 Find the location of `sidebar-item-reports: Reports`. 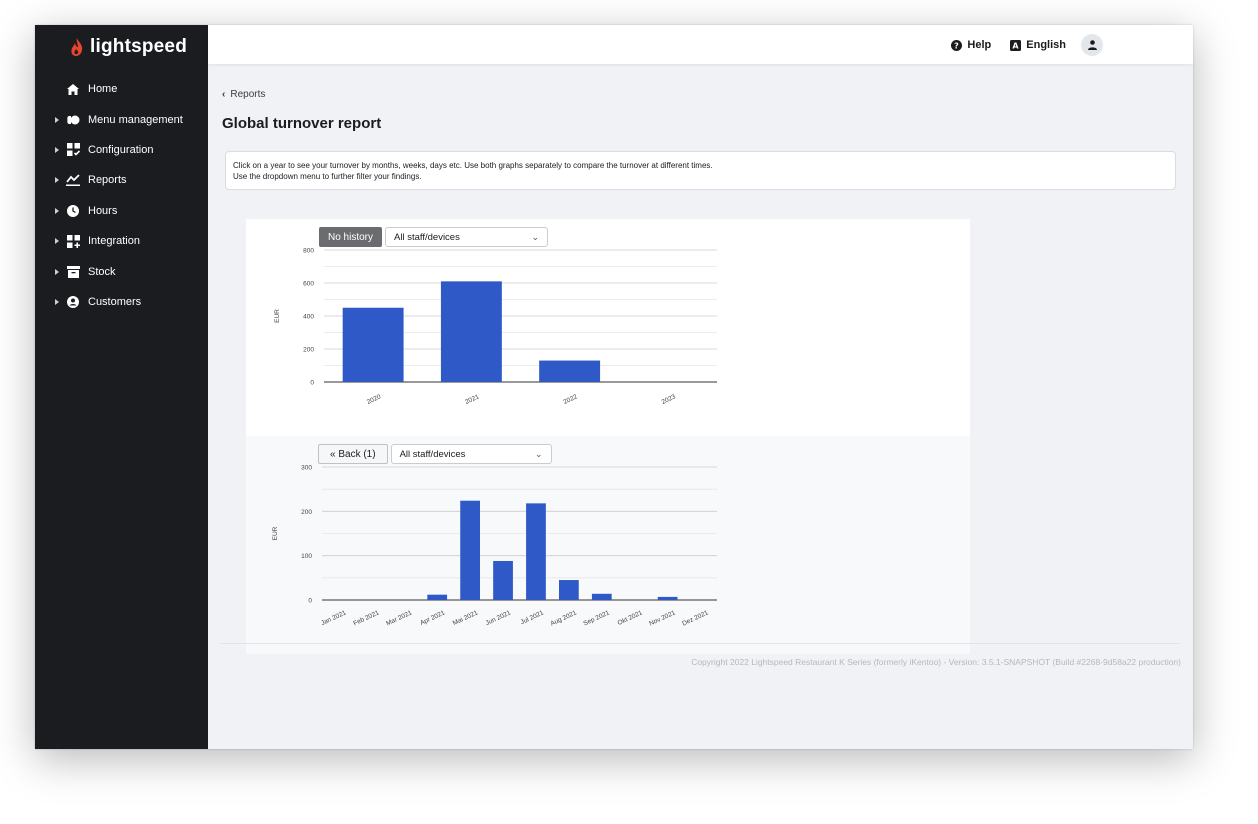

sidebar-item-reports: Reports is located at coordinates (121, 180).